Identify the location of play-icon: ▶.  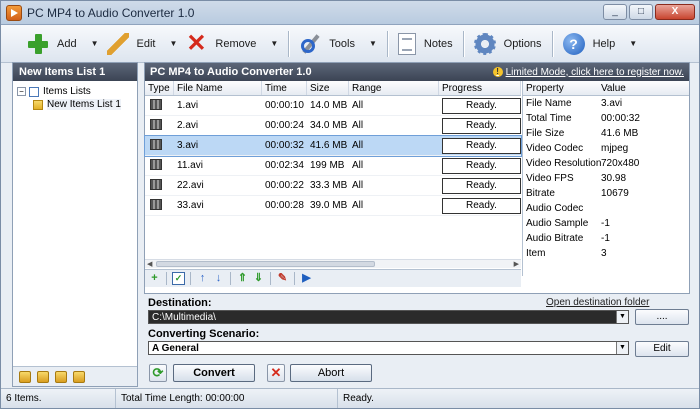
(306, 278).